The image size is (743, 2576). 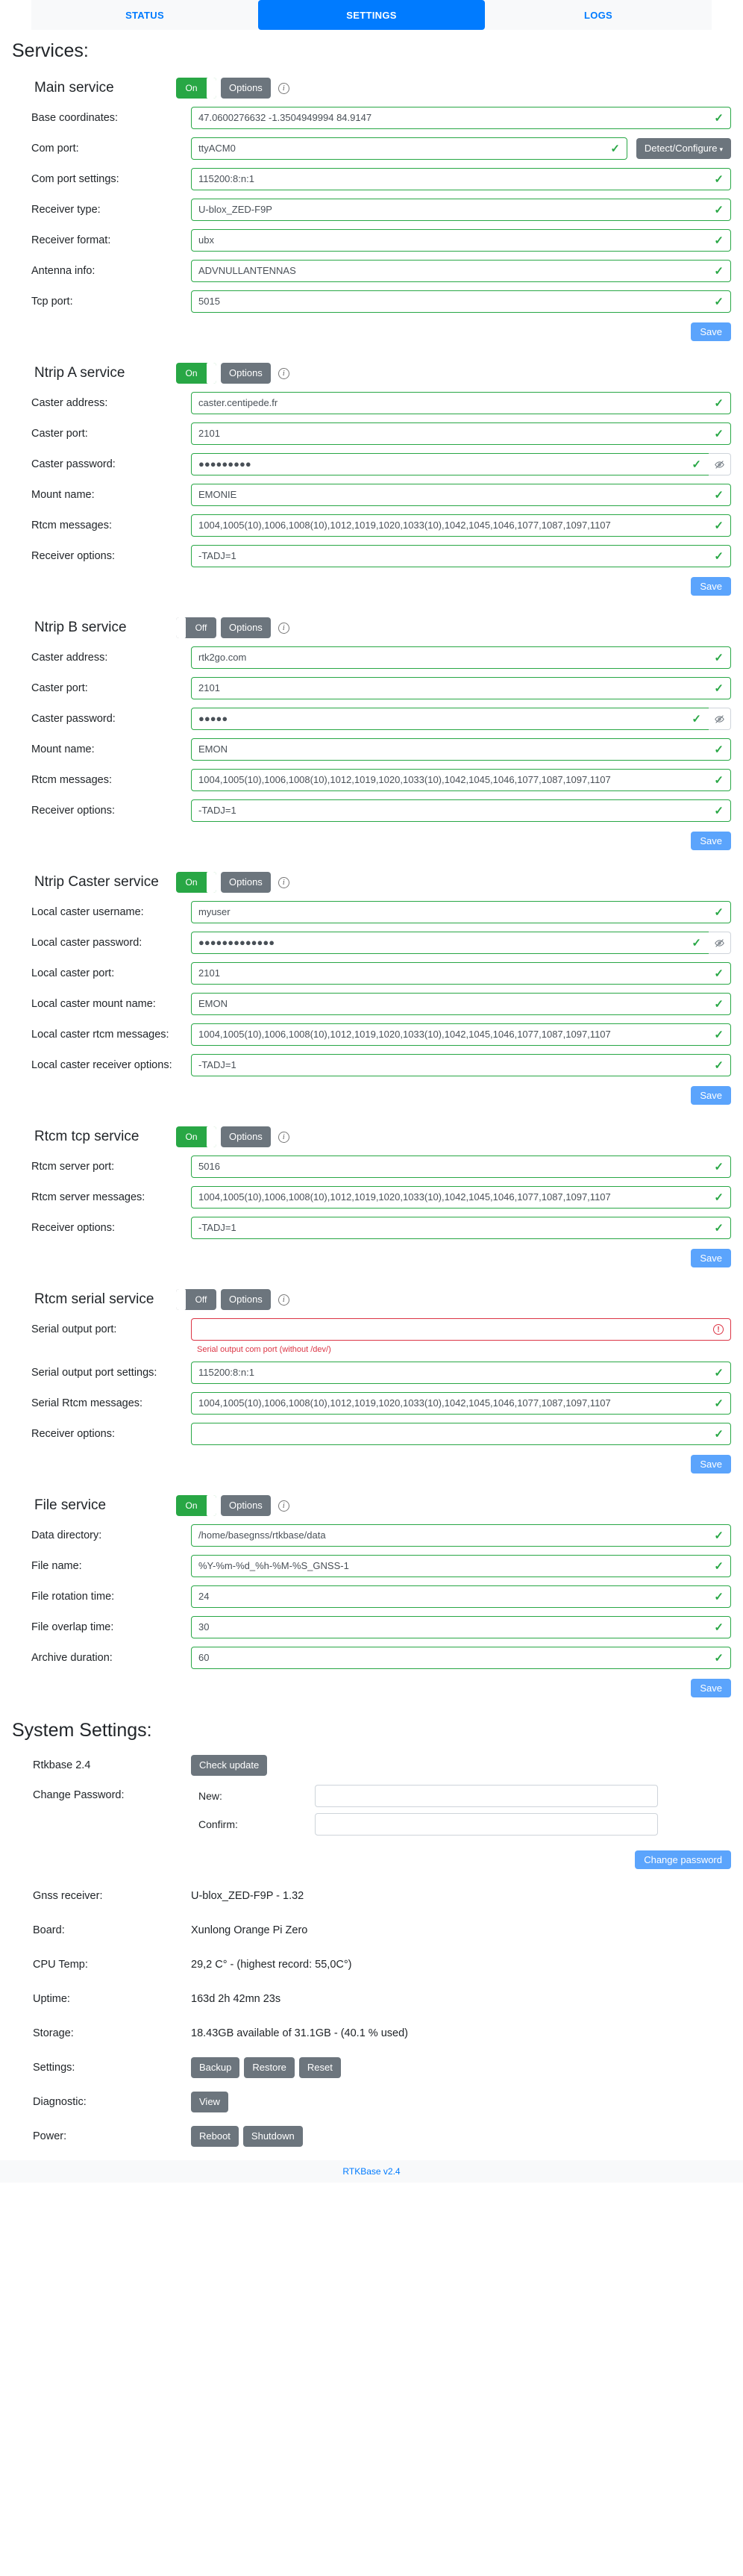 What do you see at coordinates (486, 1796) in the screenshot?
I see `new-password-input` at bounding box center [486, 1796].